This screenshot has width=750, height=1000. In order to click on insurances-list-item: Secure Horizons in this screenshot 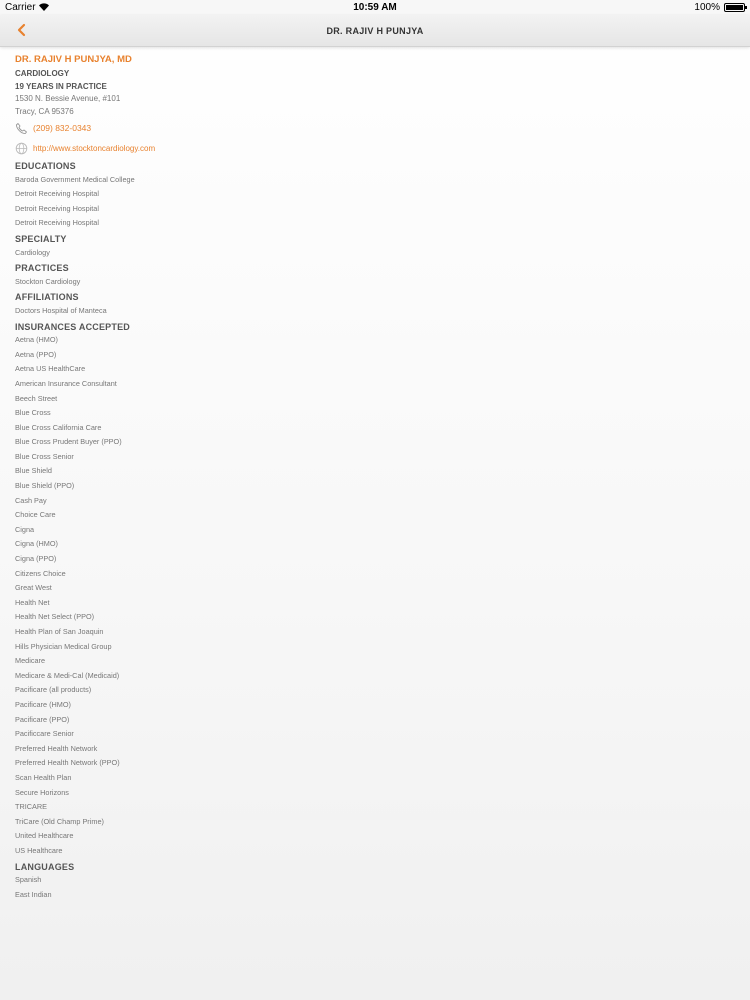, I will do `click(42, 792)`.